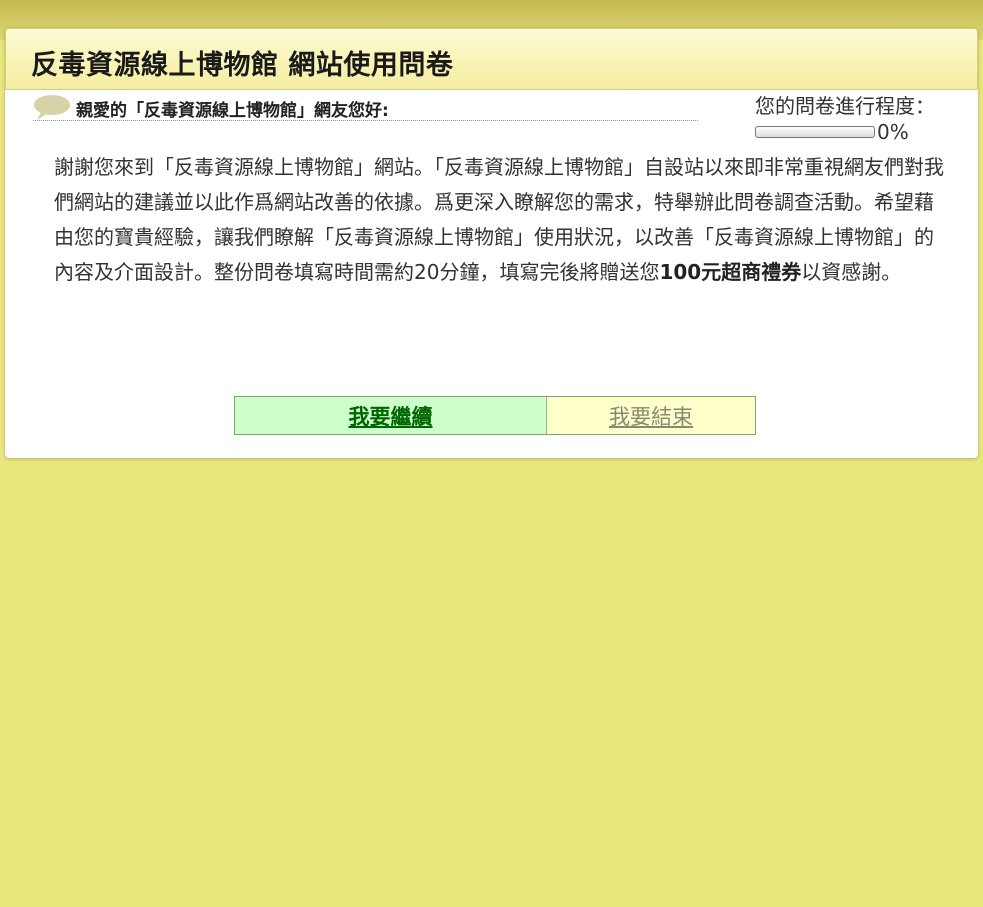 The width and height of the screenshot is (983, 907). Describe the element at coordinates (651, 415) in the screenshot. I see `end-button: 我要結束` at that location.